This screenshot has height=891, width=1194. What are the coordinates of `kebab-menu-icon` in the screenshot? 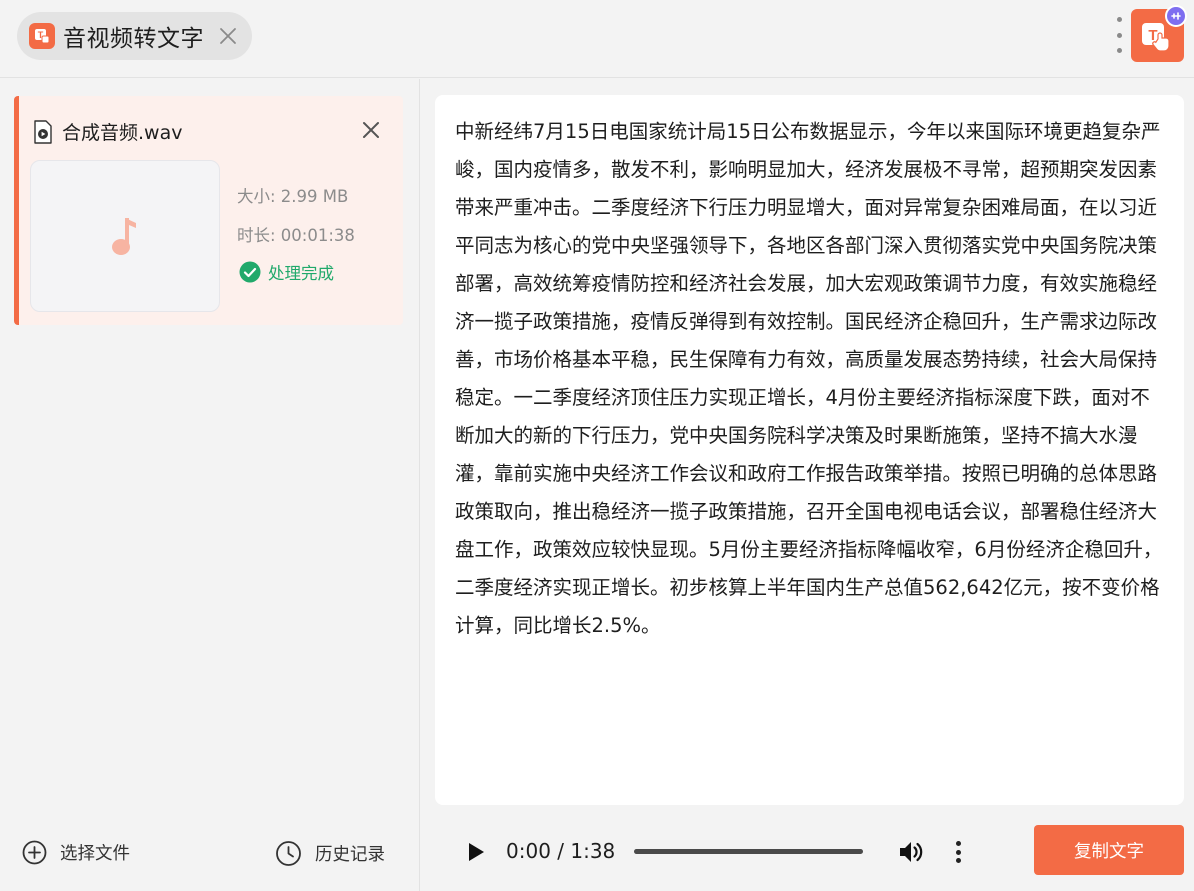 It's located at (1119, 35).